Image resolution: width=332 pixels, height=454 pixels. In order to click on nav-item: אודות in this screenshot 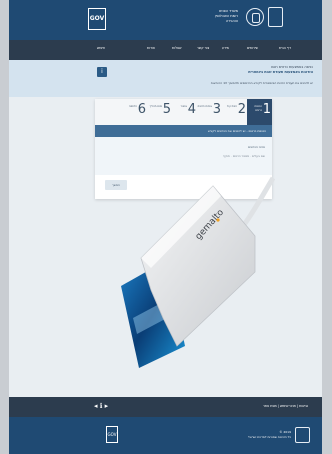, I will do `click(151, 48)`.